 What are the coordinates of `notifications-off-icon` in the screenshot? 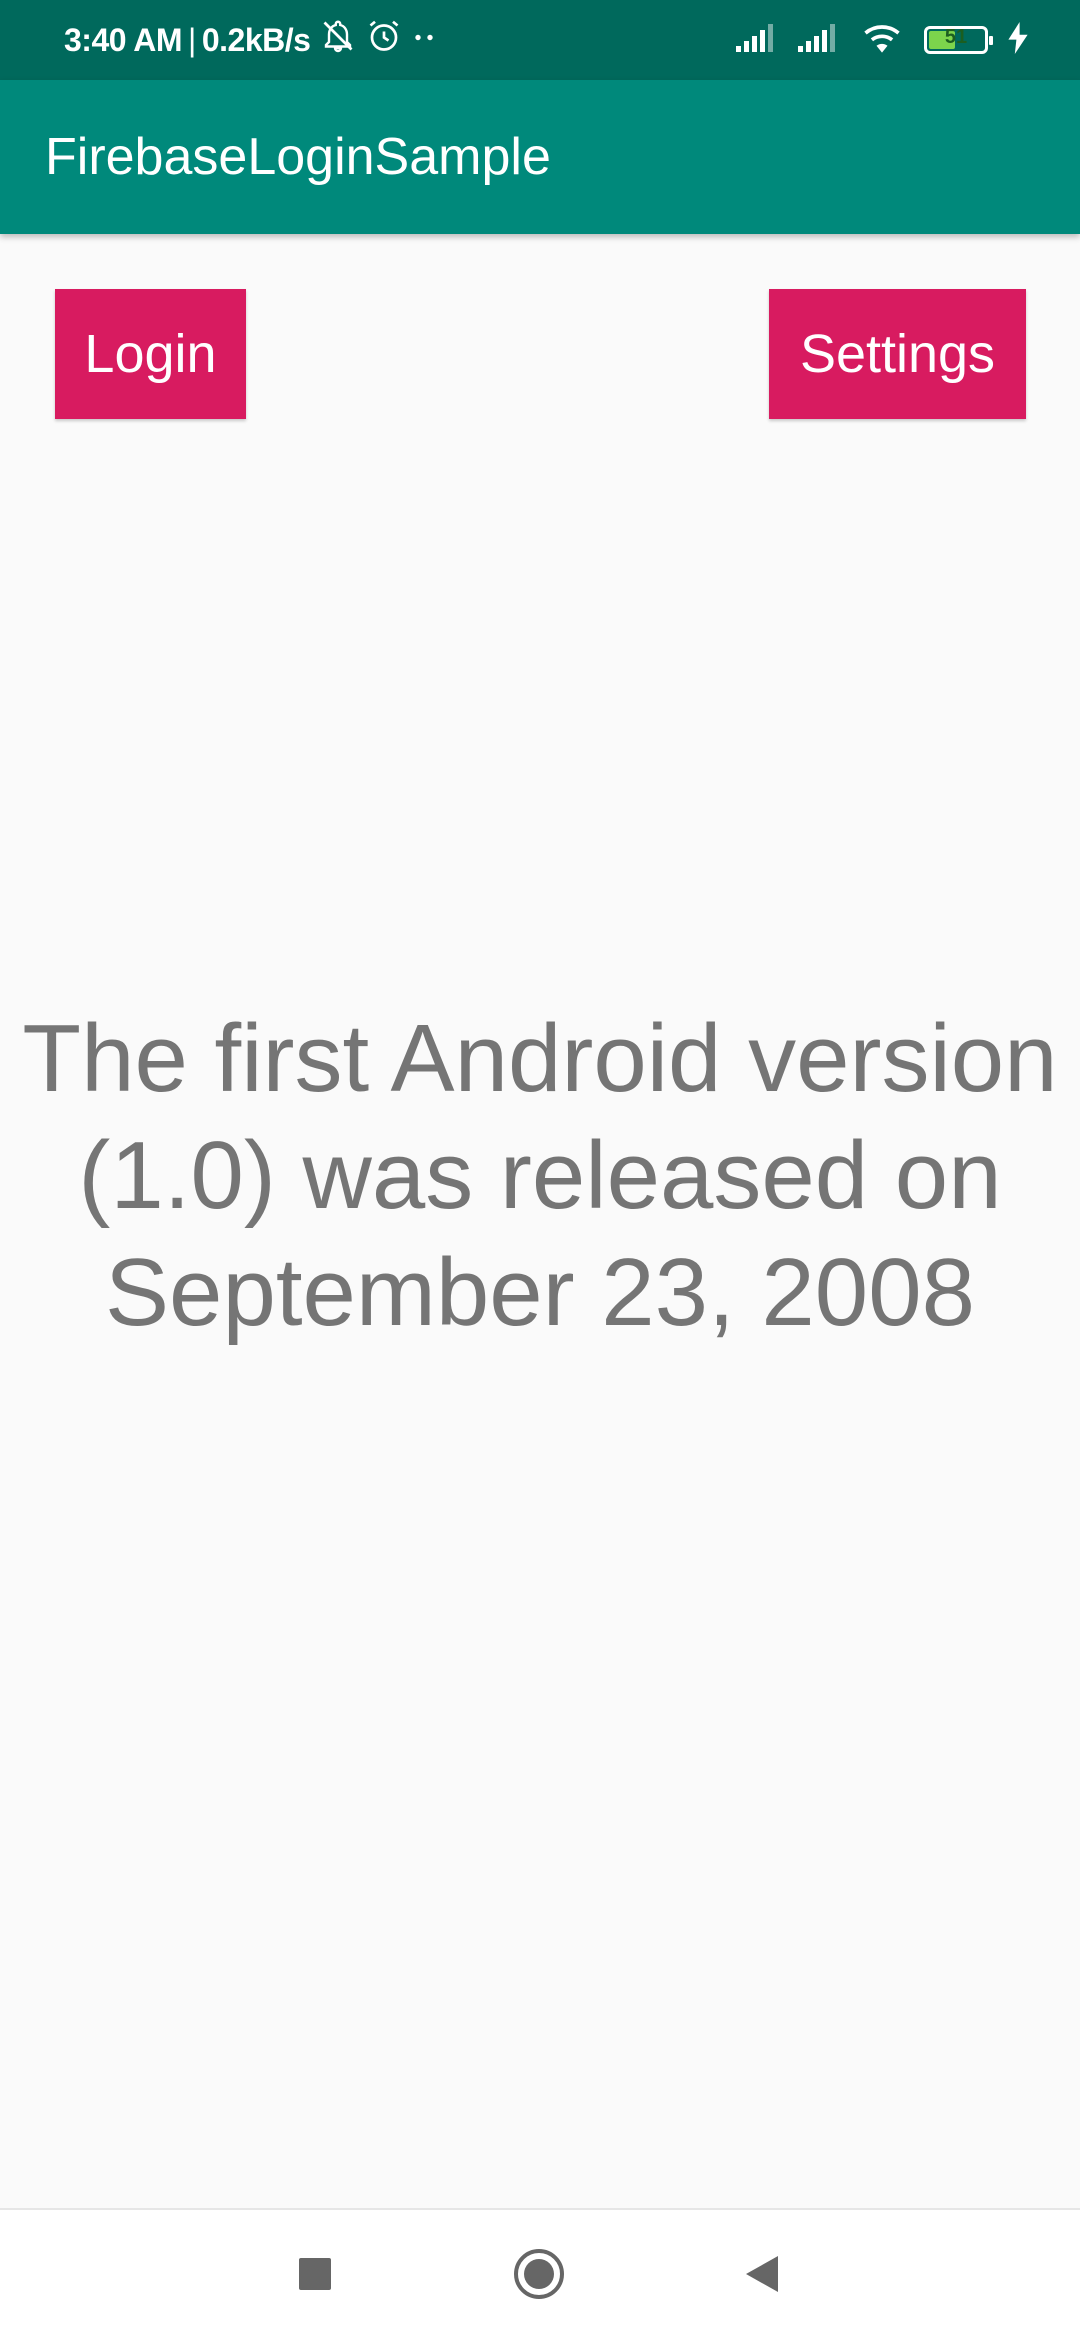 It's located at (338, 40).